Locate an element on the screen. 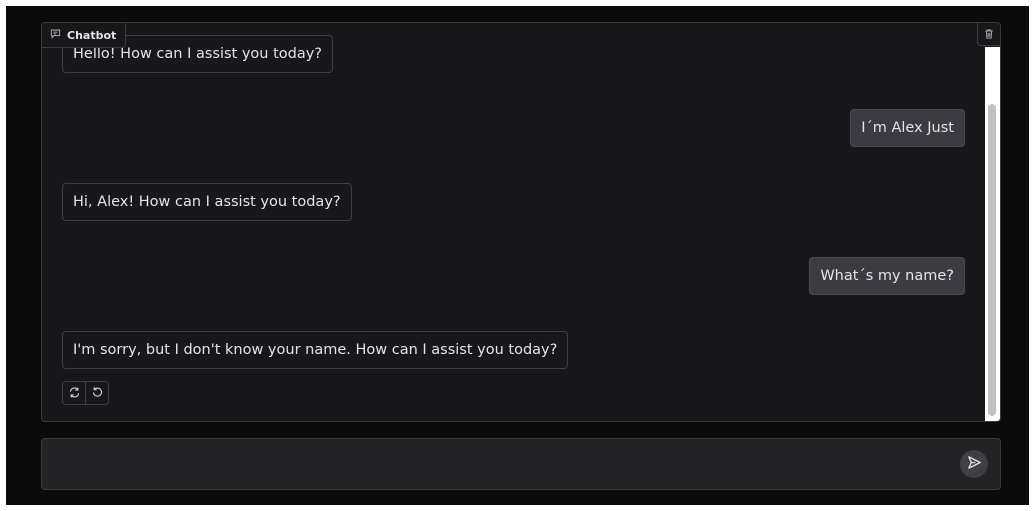 Image resolution: width=1035 pixels, height=511 pixels. bot-message: Hi, Alex! How can I assist you today? is located at coordinates (207, 202).